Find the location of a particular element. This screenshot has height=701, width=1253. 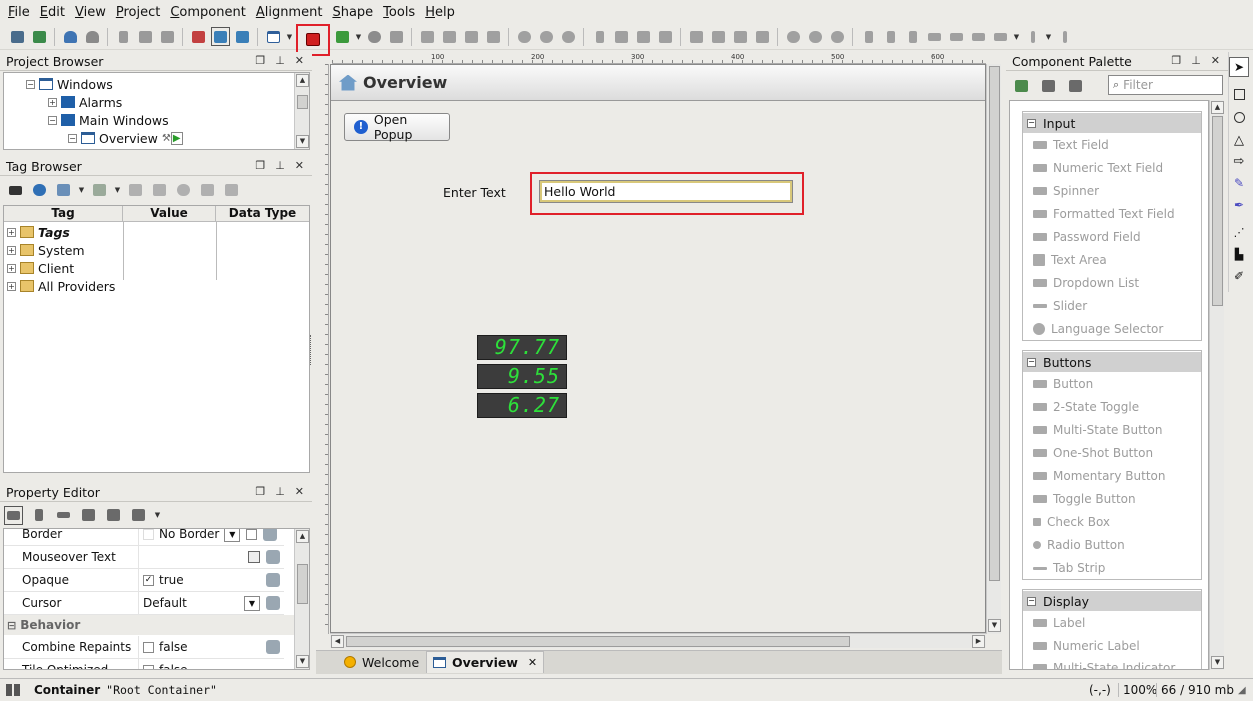

resize-grip-icon: ◢ is located at coordinates (1242, 690).